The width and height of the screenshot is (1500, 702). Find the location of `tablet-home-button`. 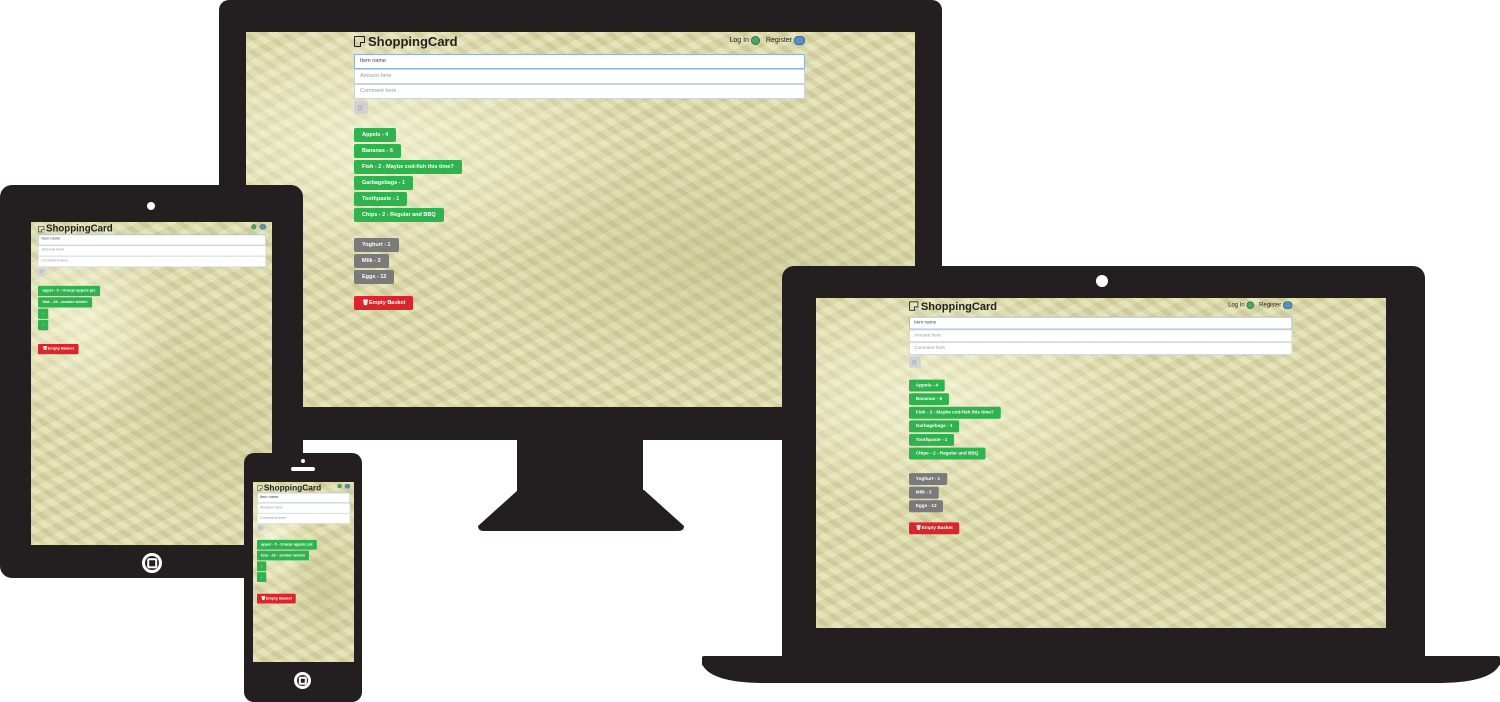

tablet-home-button is located at coordinates (152, 563).